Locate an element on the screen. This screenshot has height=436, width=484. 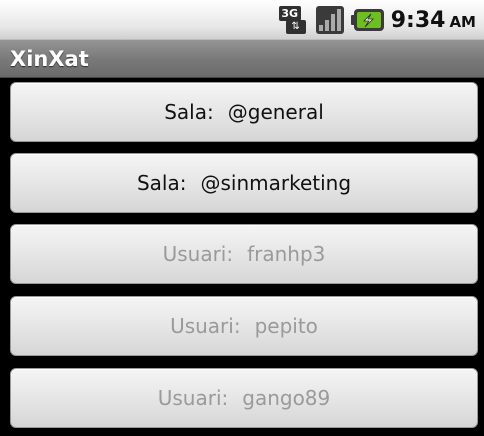
status-clock: 9:34 AM is located at coordinates (433, 20).